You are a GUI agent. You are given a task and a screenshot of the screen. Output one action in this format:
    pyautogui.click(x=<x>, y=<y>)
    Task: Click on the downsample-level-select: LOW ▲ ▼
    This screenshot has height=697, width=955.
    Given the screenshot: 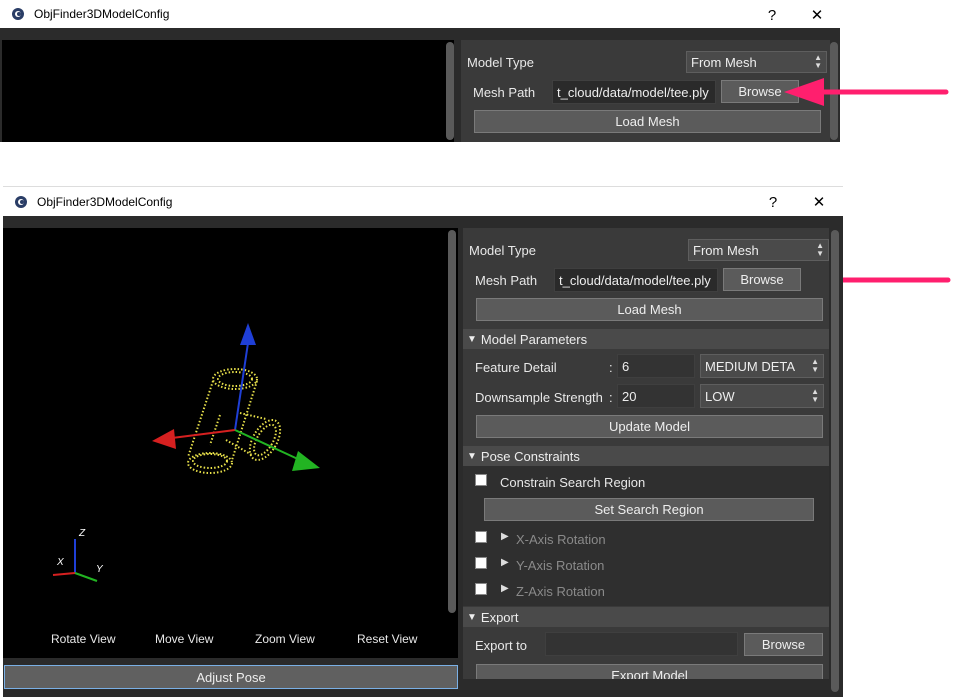 What is the action you would take?
    pyautogui.click(x=762, y=396)
    